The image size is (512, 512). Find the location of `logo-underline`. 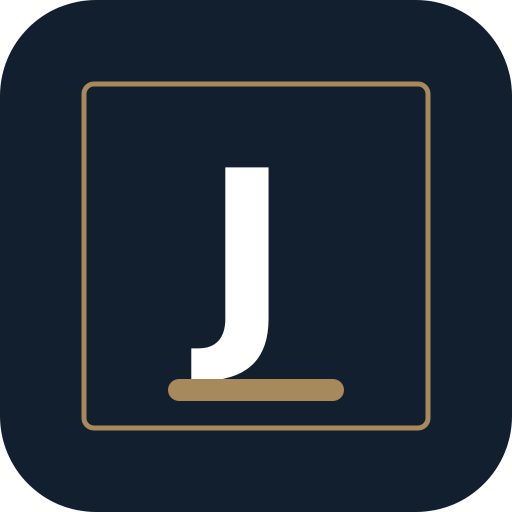

logo-underline is located at coordinates (256, 390).